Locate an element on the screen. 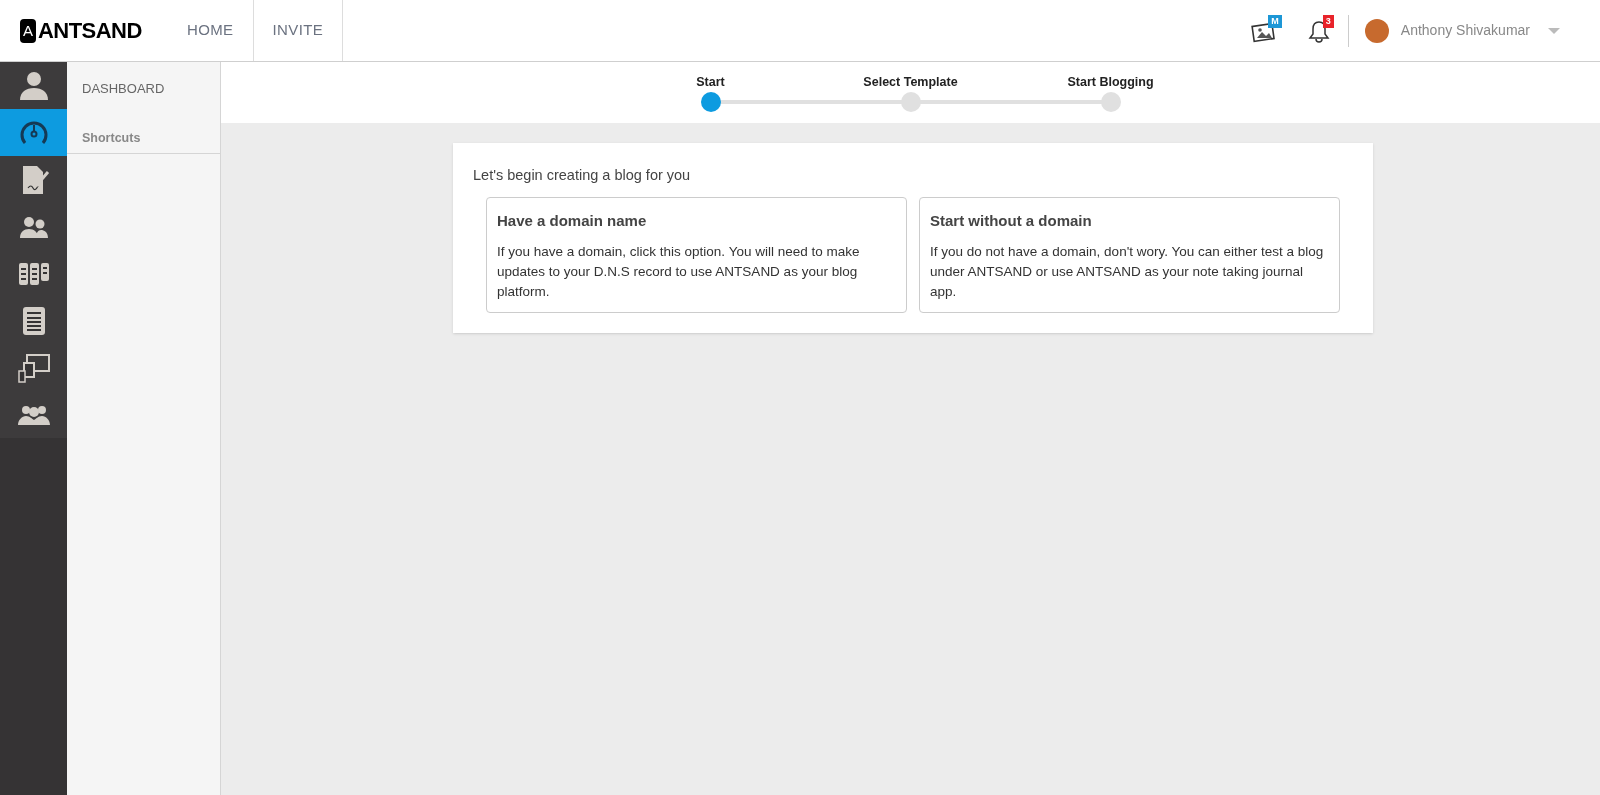  logo-text: ANTSAND is located at coordinates (90, 31).